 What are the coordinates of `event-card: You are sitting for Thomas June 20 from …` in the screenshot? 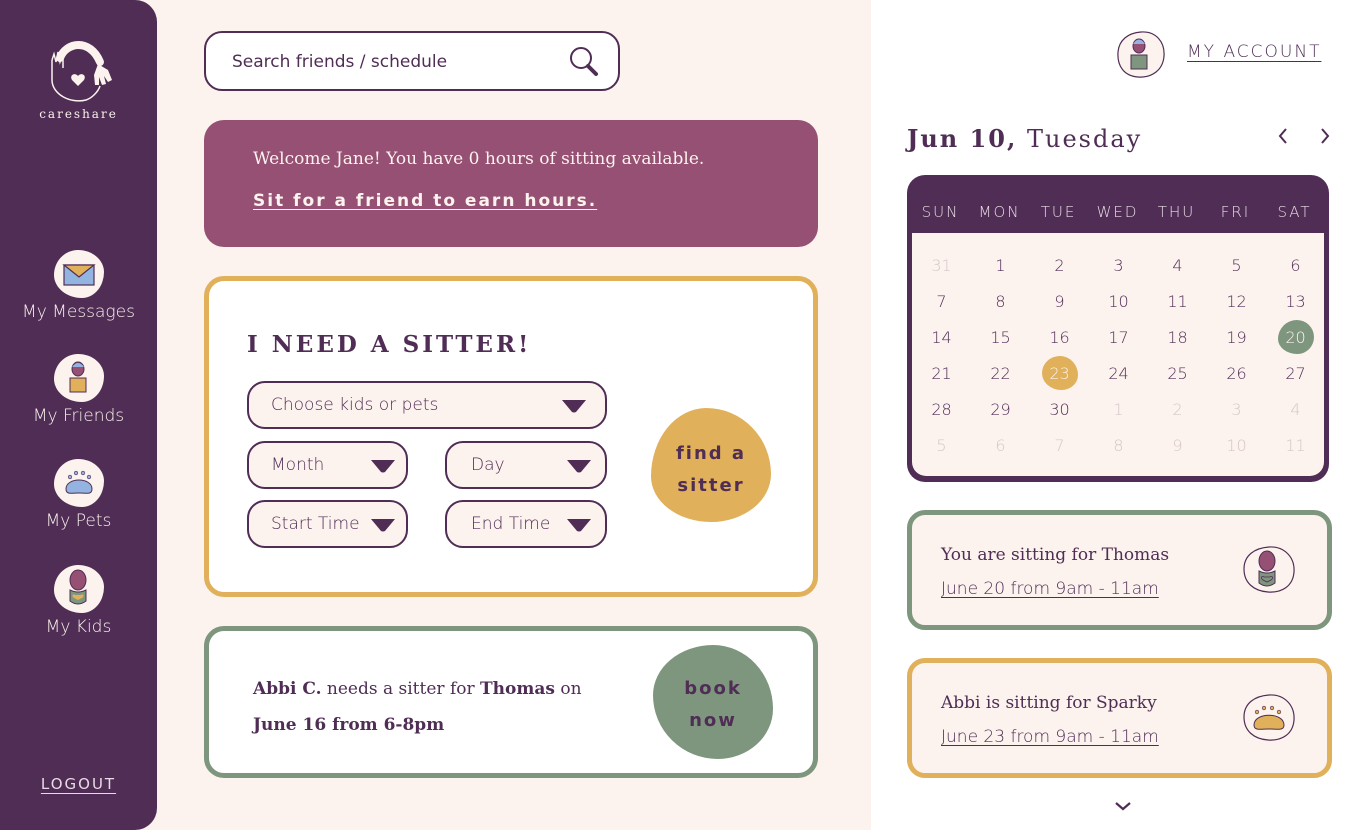 It's located at (1119, 570).